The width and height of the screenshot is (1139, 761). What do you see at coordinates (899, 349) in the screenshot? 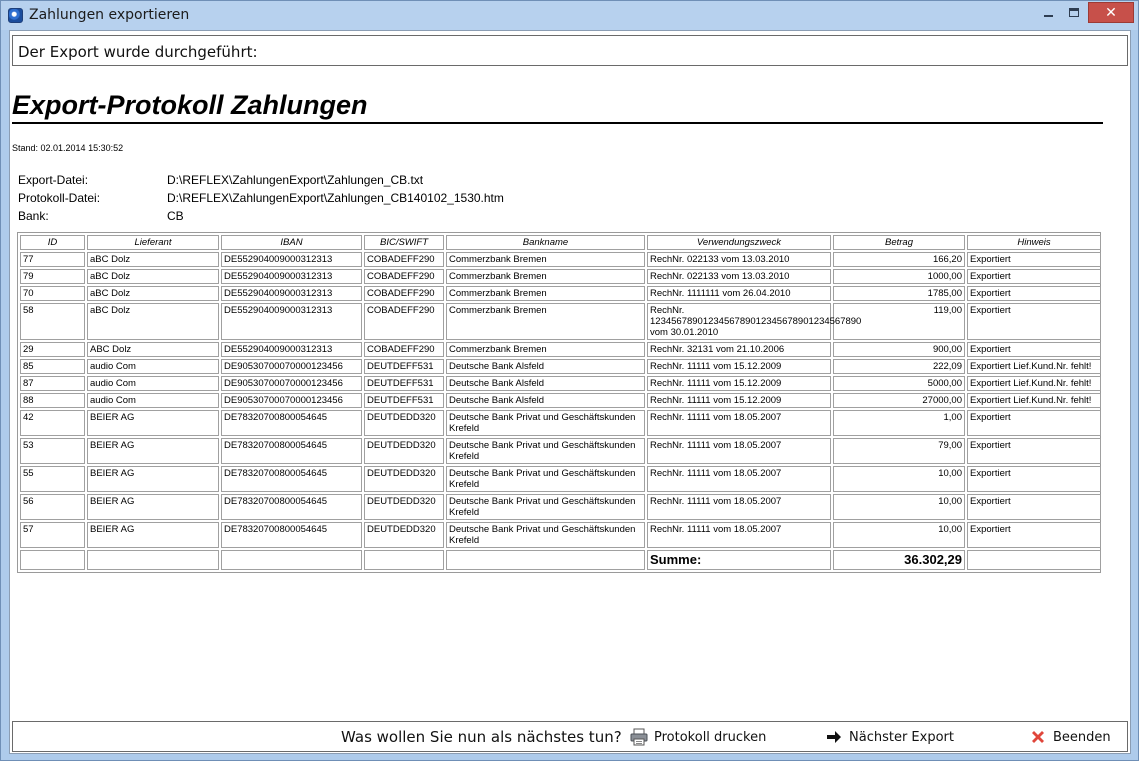
I see `table-cell: 900,00` at bounding box center [899, 349].